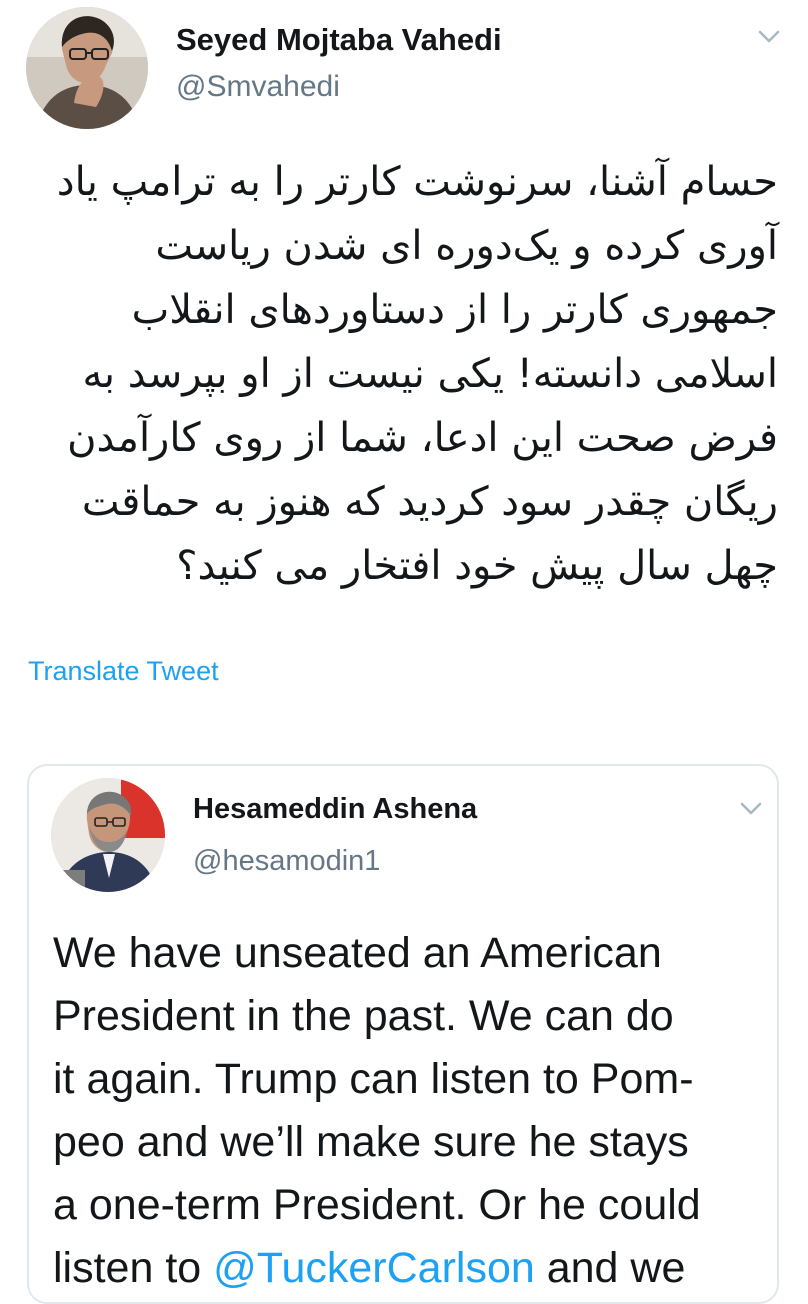  What do you see at coordinates (377, 1205) in the screenshot?
I see `quoted-text-line: a one-term President. Or he could` at bounding box center [377, 1205].